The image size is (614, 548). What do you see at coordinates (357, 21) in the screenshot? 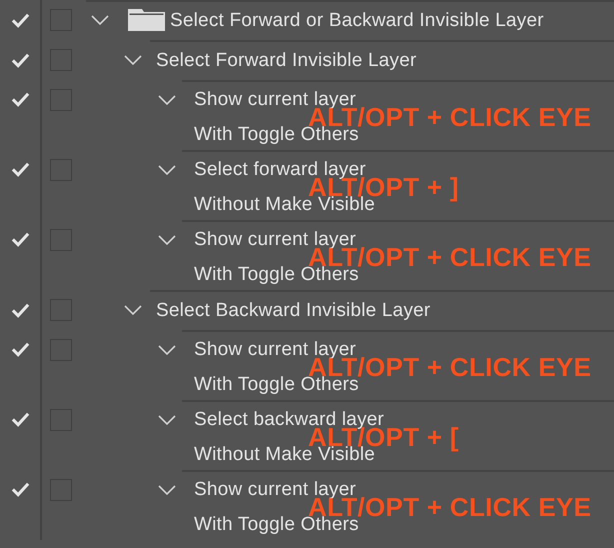
I see `action-label: Select Forward or Backward Invisible Layer` at bounding box center [357, 21].